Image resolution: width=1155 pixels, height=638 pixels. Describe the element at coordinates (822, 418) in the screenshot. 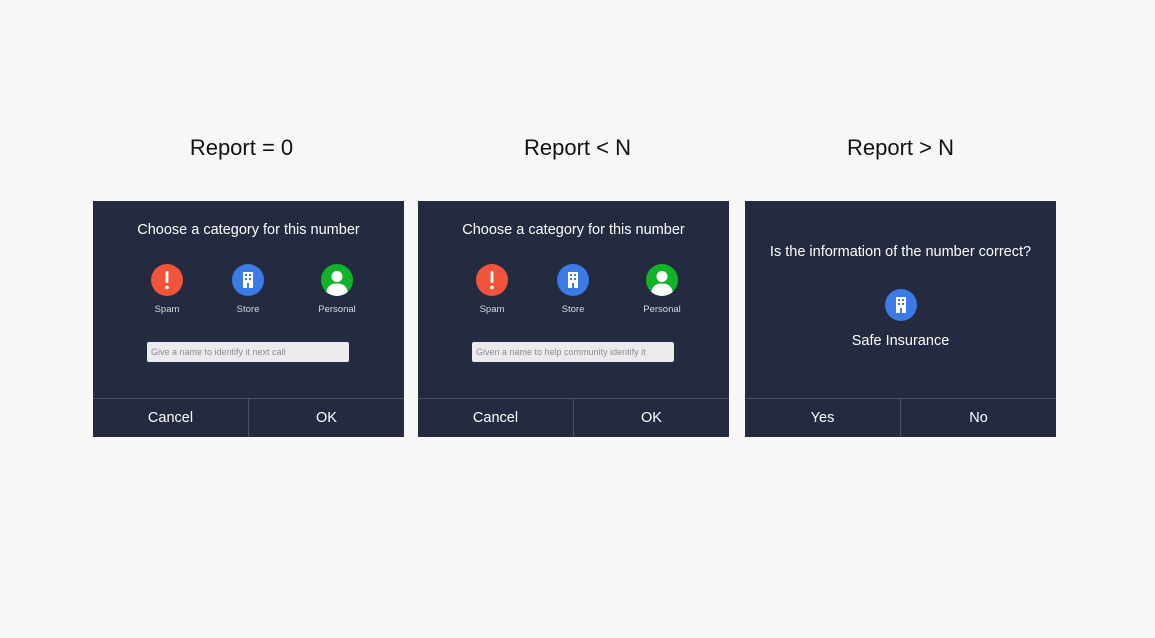

I see `yes-button: Yes` at that location.